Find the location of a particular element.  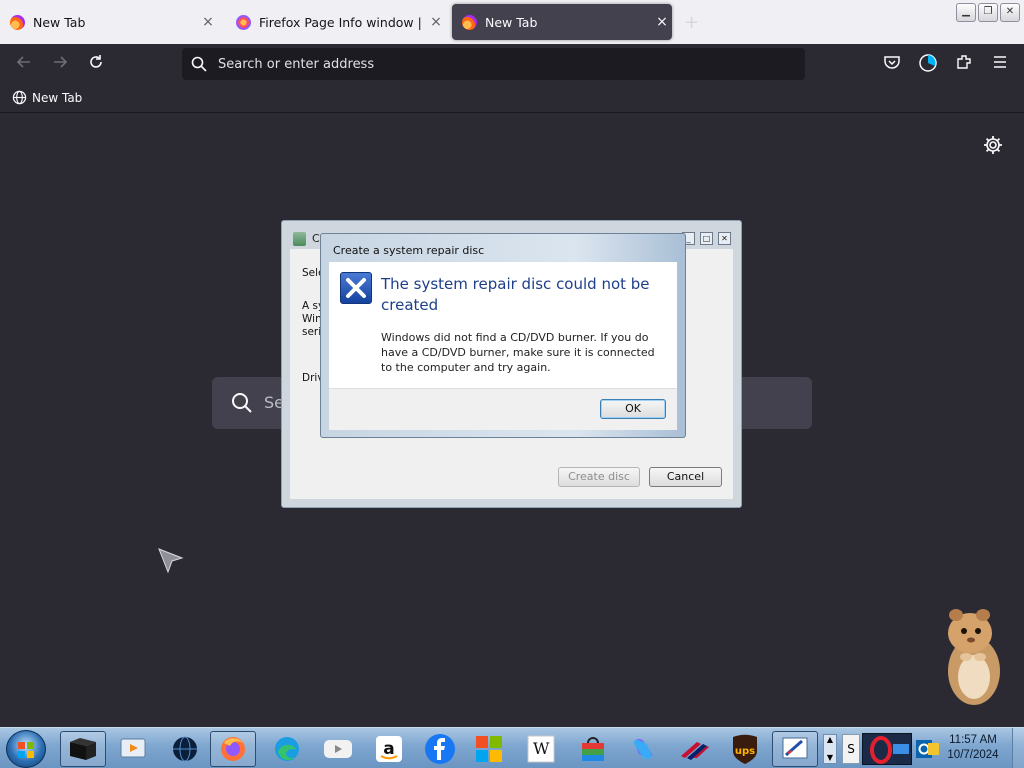

taskbar-app-shopping-bag is located at coordinates (593, 749).